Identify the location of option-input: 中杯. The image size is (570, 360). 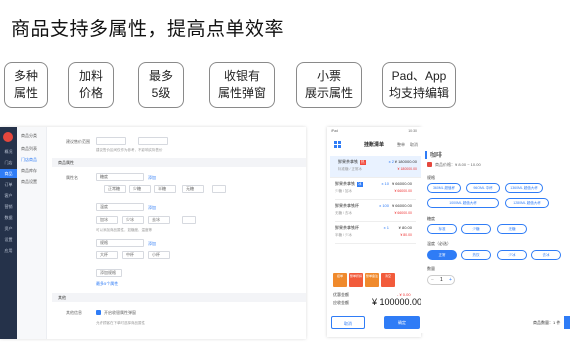
(133, 255).